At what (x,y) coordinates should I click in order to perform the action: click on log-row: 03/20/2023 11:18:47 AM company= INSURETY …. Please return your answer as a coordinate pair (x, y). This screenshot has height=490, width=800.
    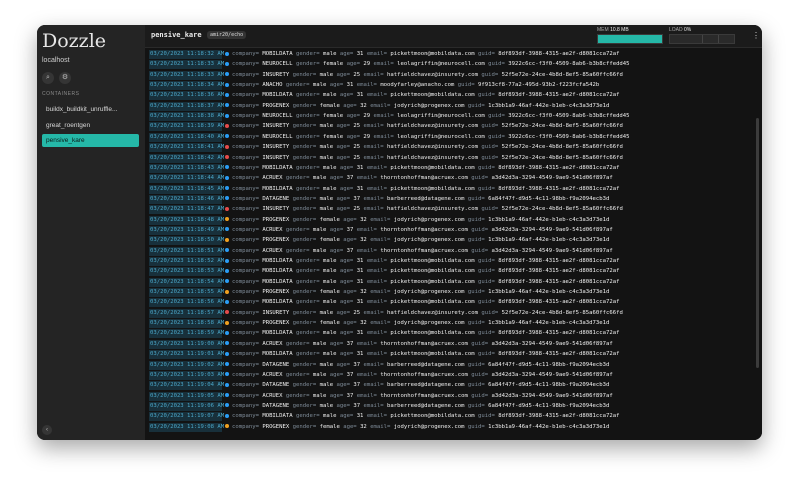
    Looking at the image, I should click on (386, 210).